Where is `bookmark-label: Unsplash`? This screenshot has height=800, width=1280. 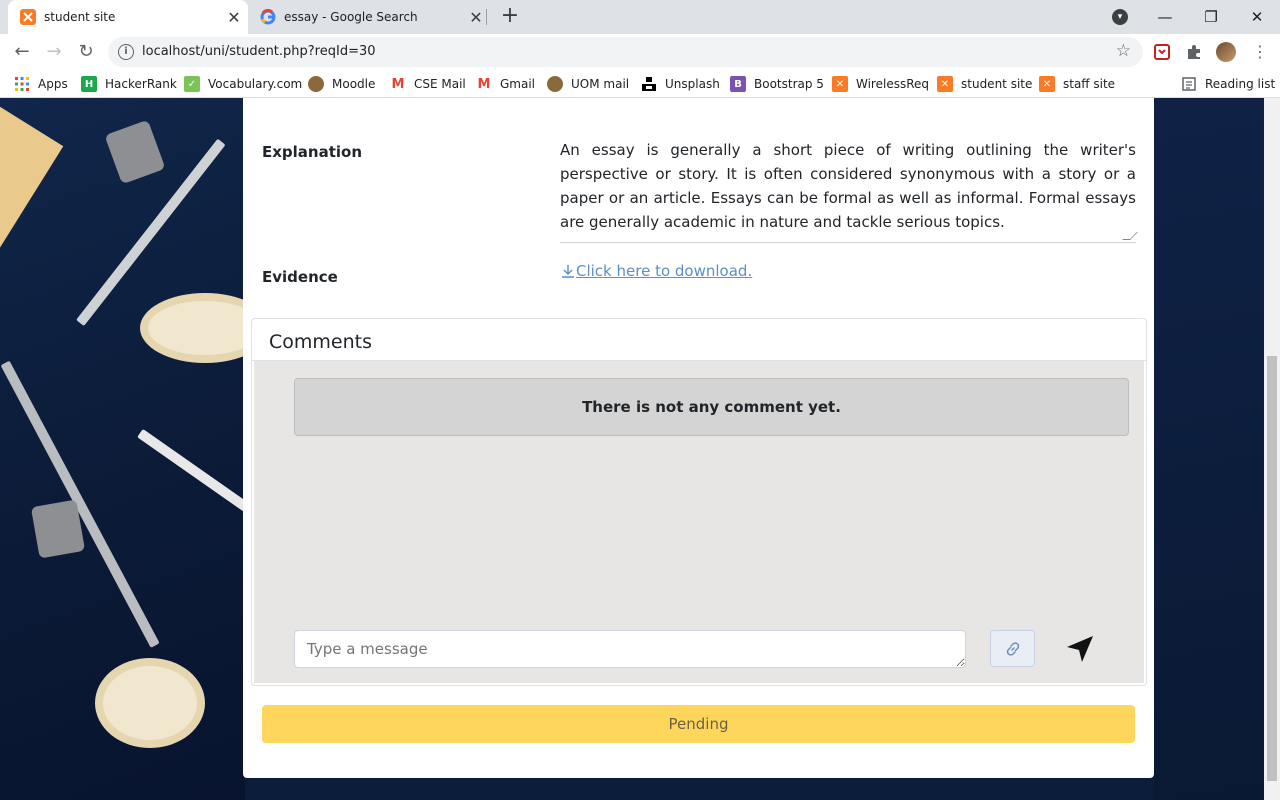
bookmark-label: Unsplash is located at coordinates (692, 84).